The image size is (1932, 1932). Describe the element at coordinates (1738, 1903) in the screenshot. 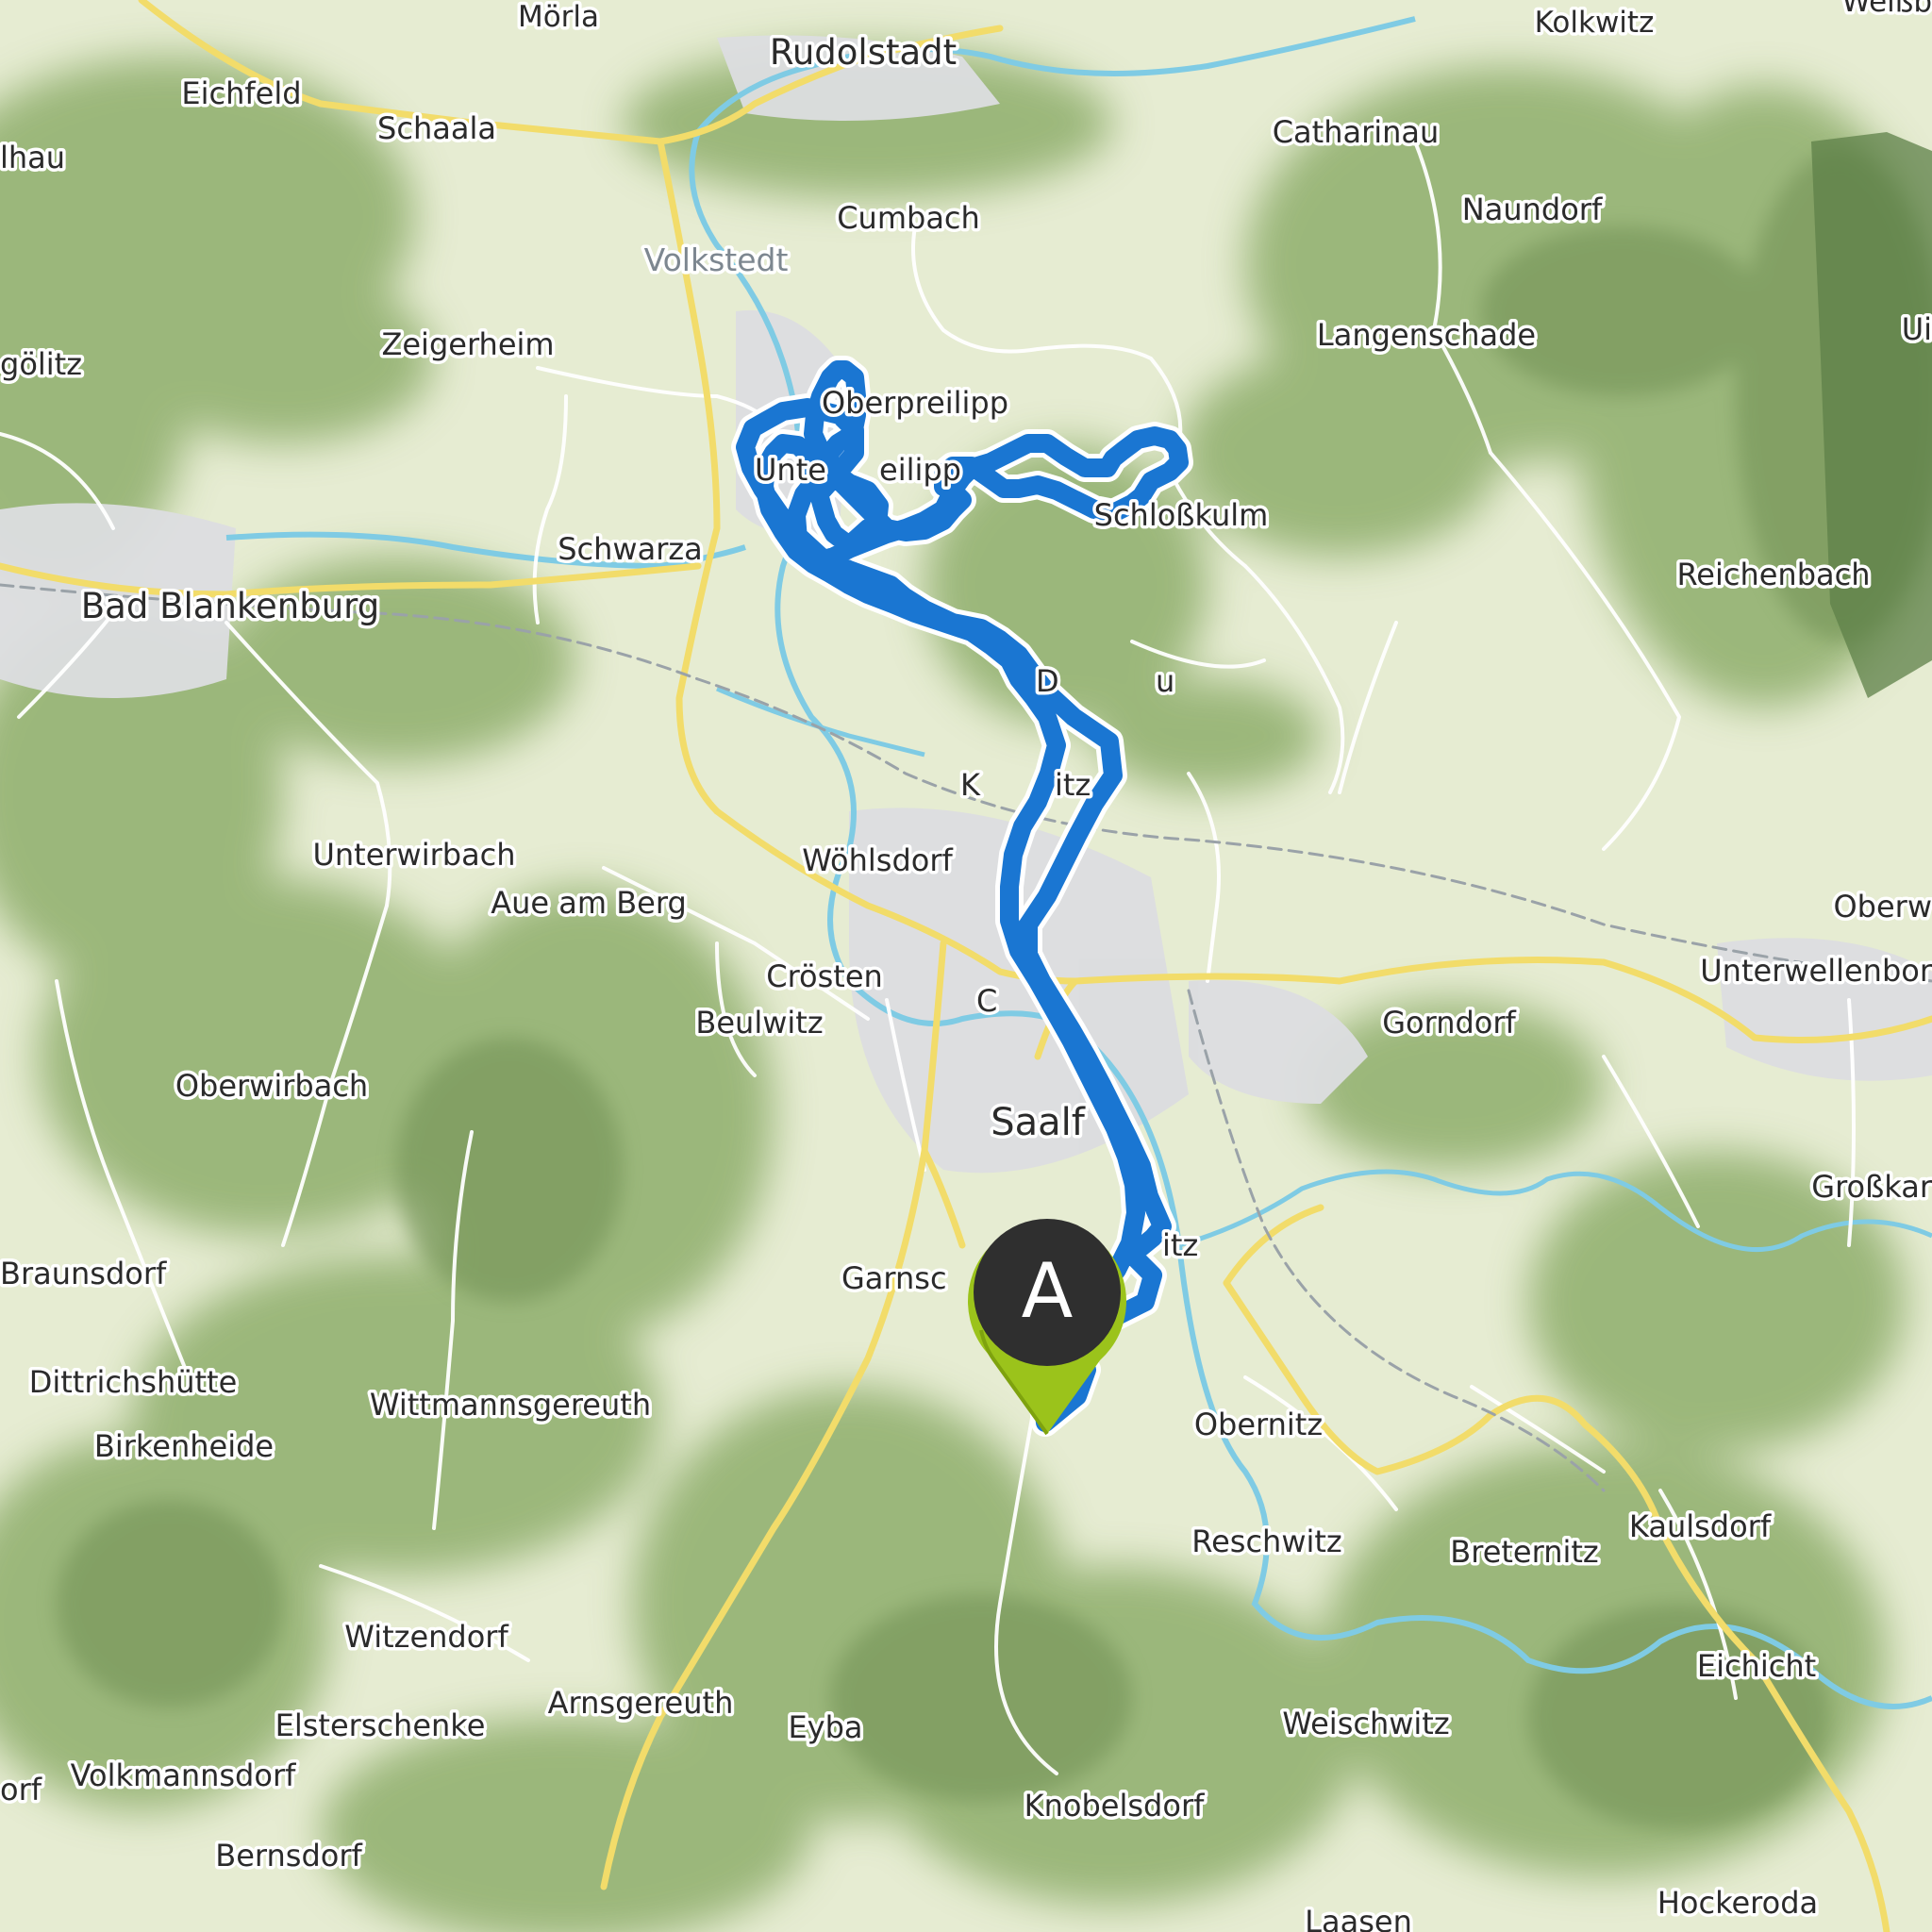

I see `place-label: Hockeroda` at that location.